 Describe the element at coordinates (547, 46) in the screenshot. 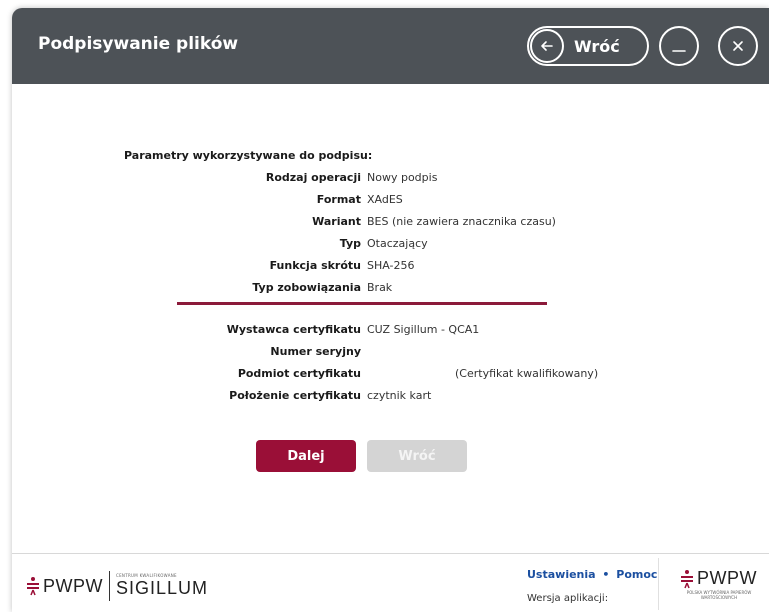

I see `arrow-left-icon` at that location.